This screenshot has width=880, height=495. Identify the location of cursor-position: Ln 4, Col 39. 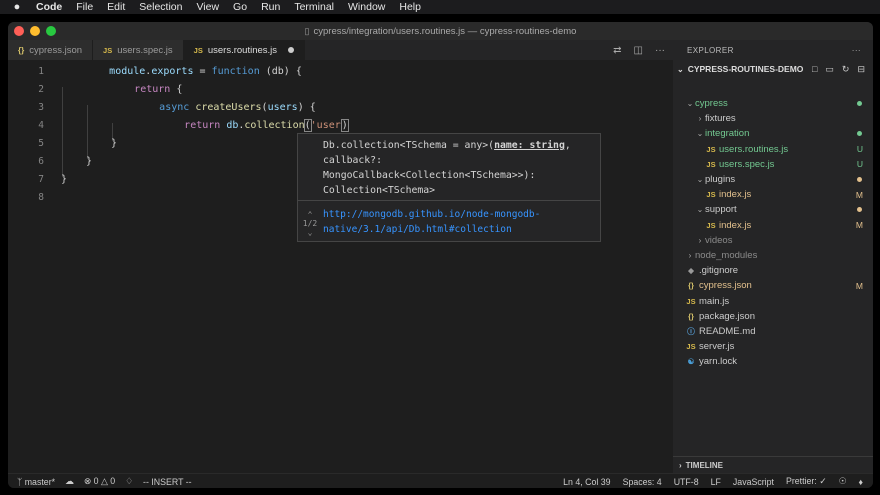
(586, 482).